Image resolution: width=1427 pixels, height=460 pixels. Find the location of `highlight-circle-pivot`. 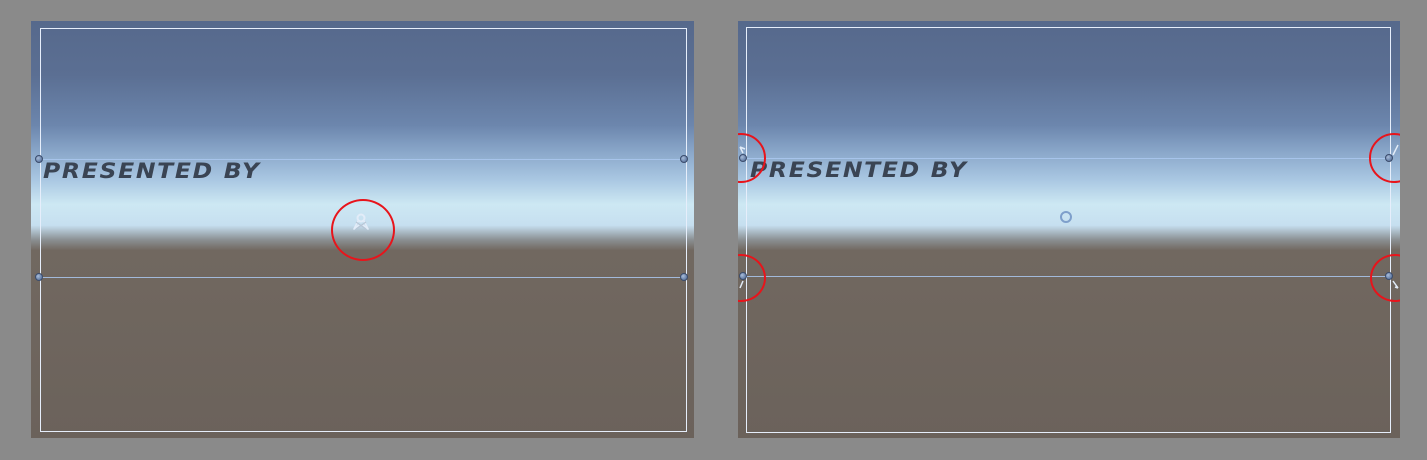

highlight-circle-pivot is located at coordinates (363, 230).